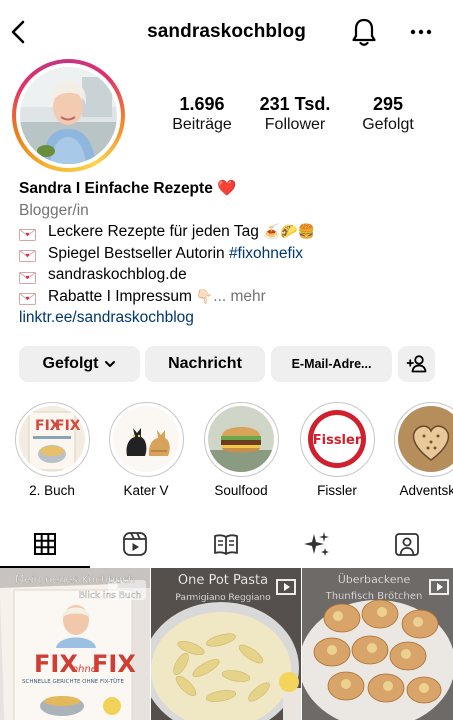  I want to click on bio-line-text: sandraskochblog.de, so click(117, 274).